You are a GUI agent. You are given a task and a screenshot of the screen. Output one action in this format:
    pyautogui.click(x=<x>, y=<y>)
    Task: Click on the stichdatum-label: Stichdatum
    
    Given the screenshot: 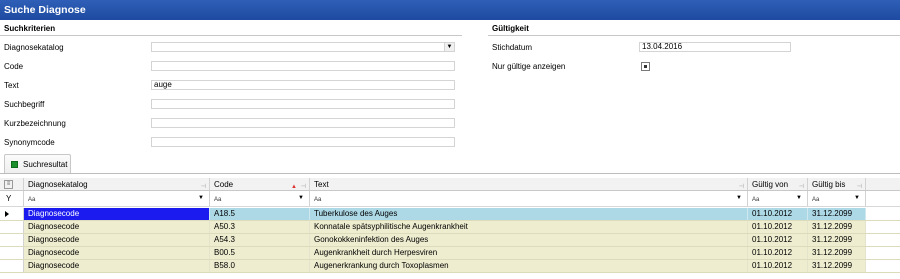 What is the action you would take?
    pyautogui.click(x=512, y=47)
    